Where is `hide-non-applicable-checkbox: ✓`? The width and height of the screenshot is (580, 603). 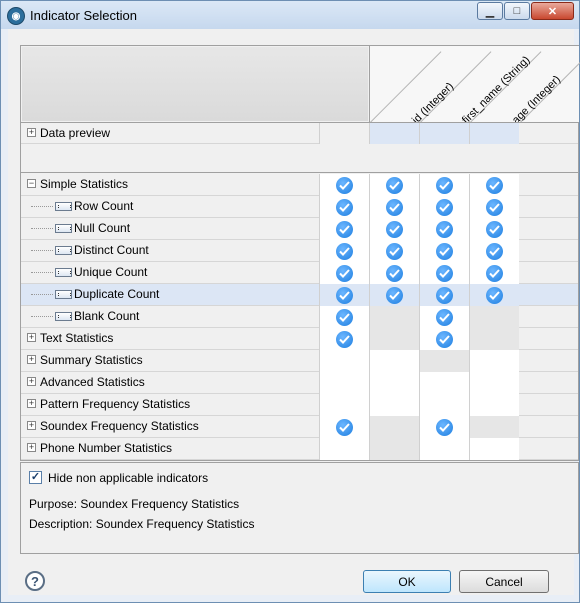
hide-non-applicable-checkbox: ✓ is located at coordinates (35, 477).